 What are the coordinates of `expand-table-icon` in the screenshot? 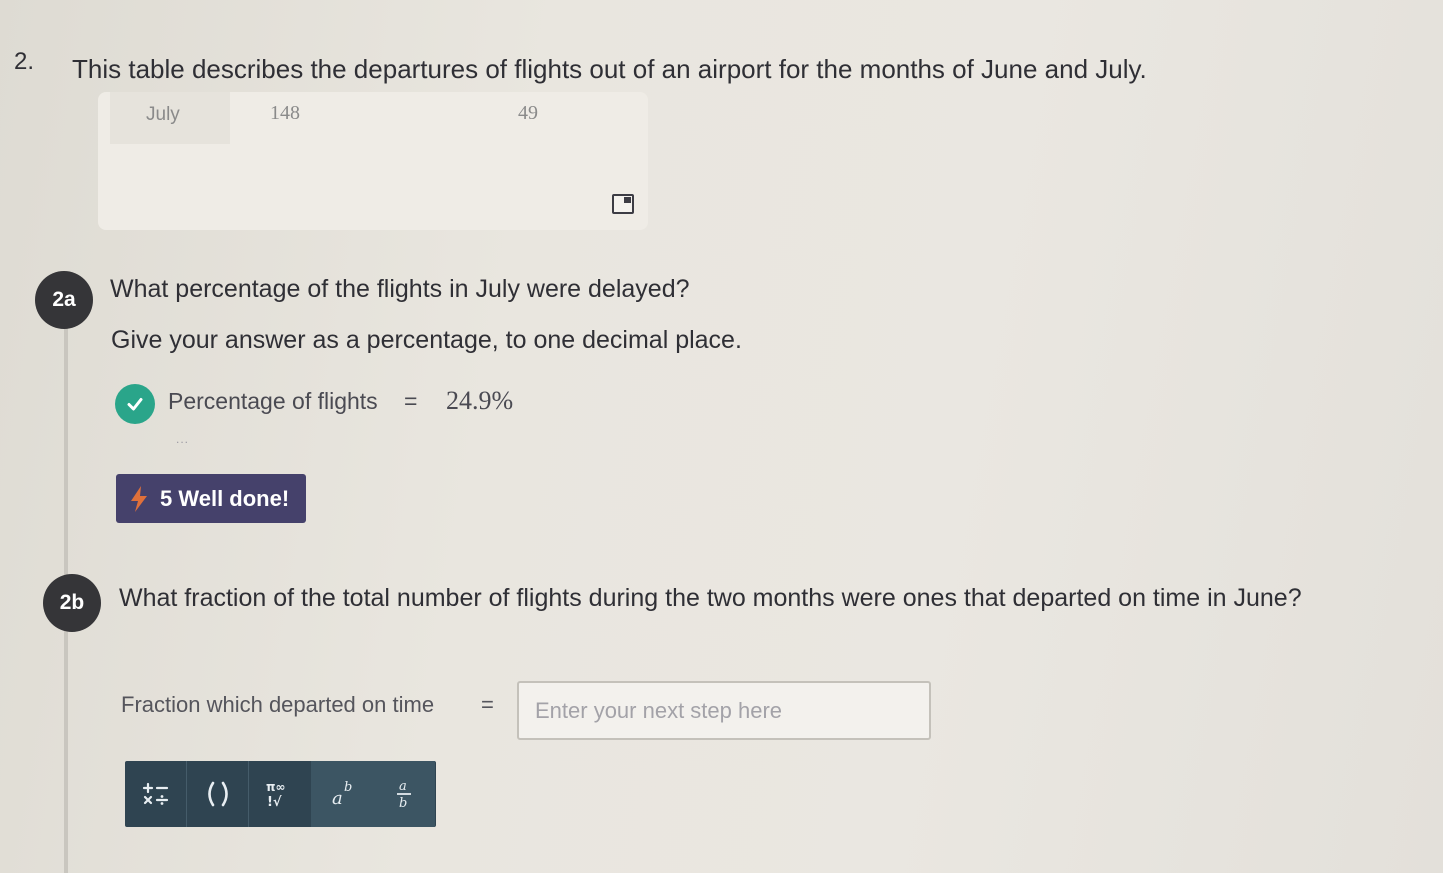 It's located at (623, 204).